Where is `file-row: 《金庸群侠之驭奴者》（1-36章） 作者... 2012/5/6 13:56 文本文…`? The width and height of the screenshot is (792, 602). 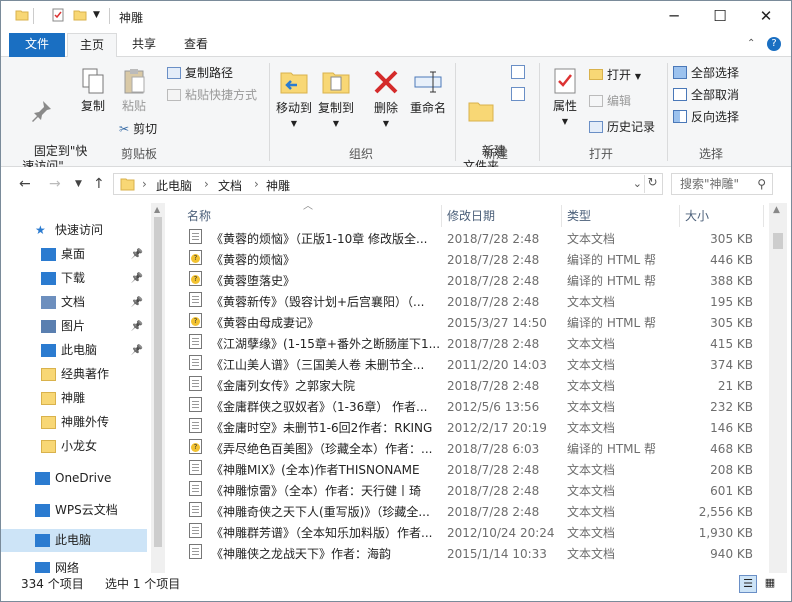
file-row: 《金庸群侠之驭奴者》（1-36章） 作者... 2012/5/6 13:56 文本文… is located at coordinates (475, 407).